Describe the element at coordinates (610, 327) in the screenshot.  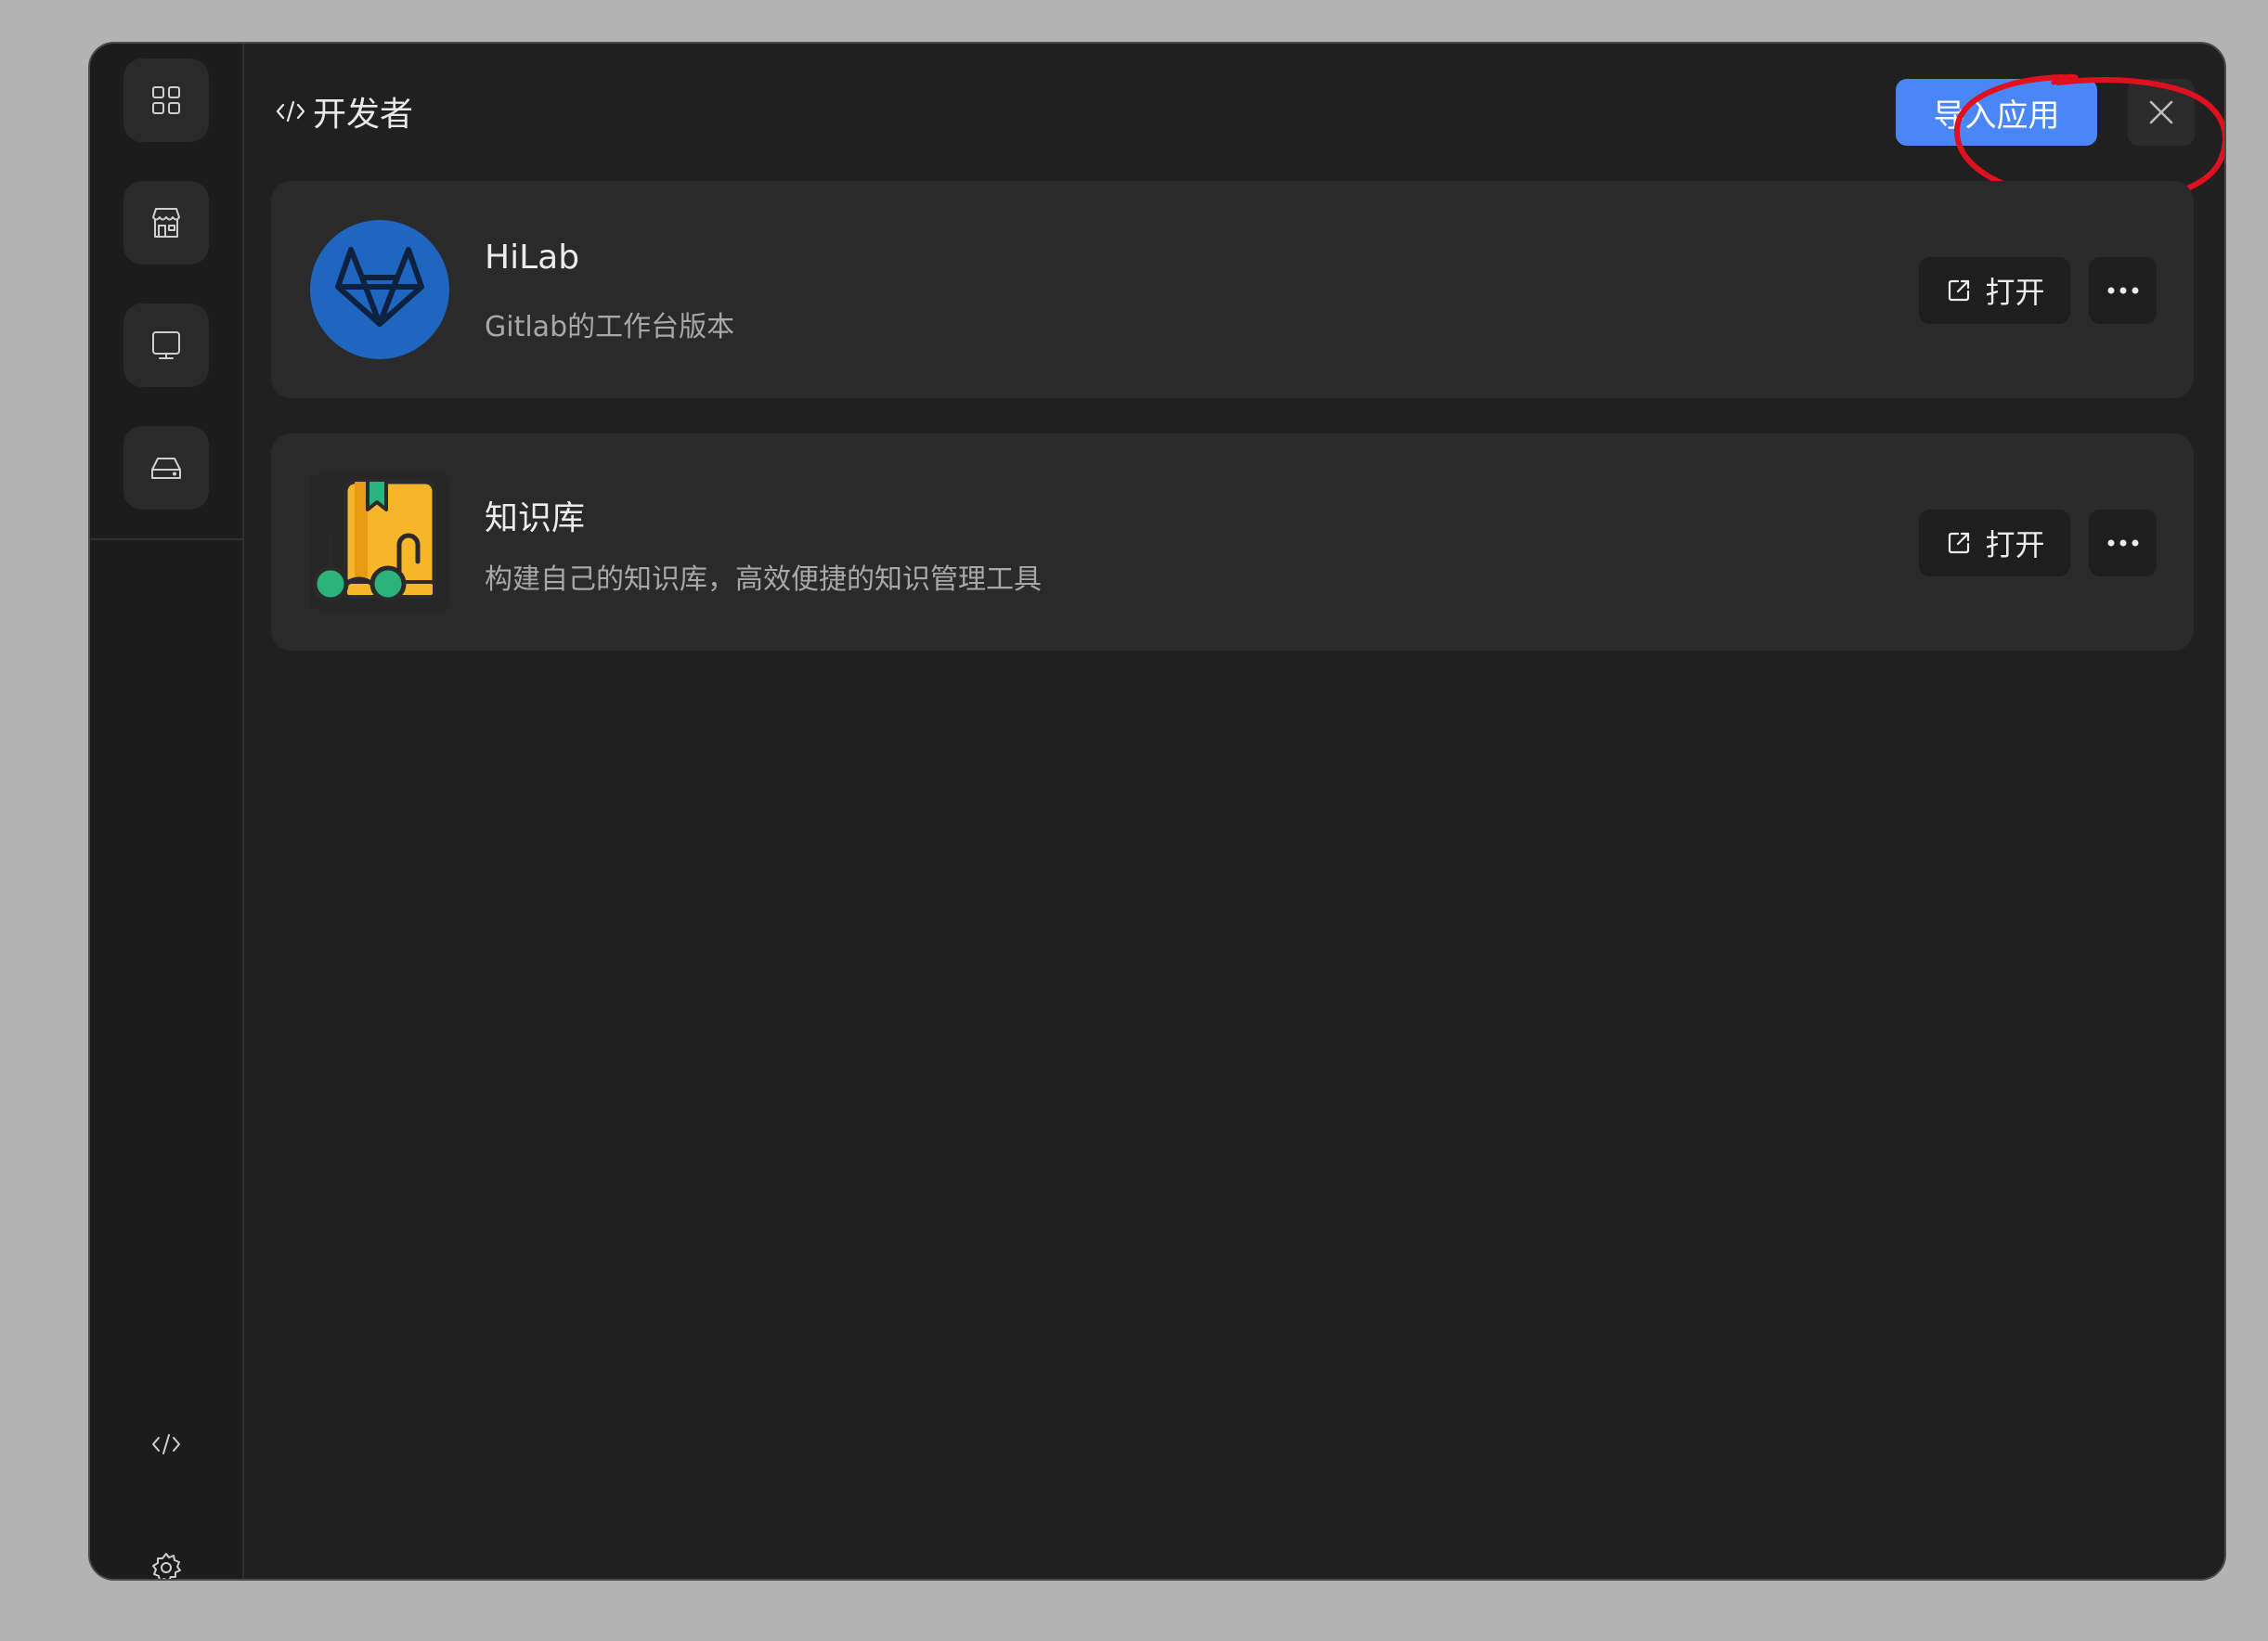
I see `app-description: Gitlab的工作台版本` at that location.